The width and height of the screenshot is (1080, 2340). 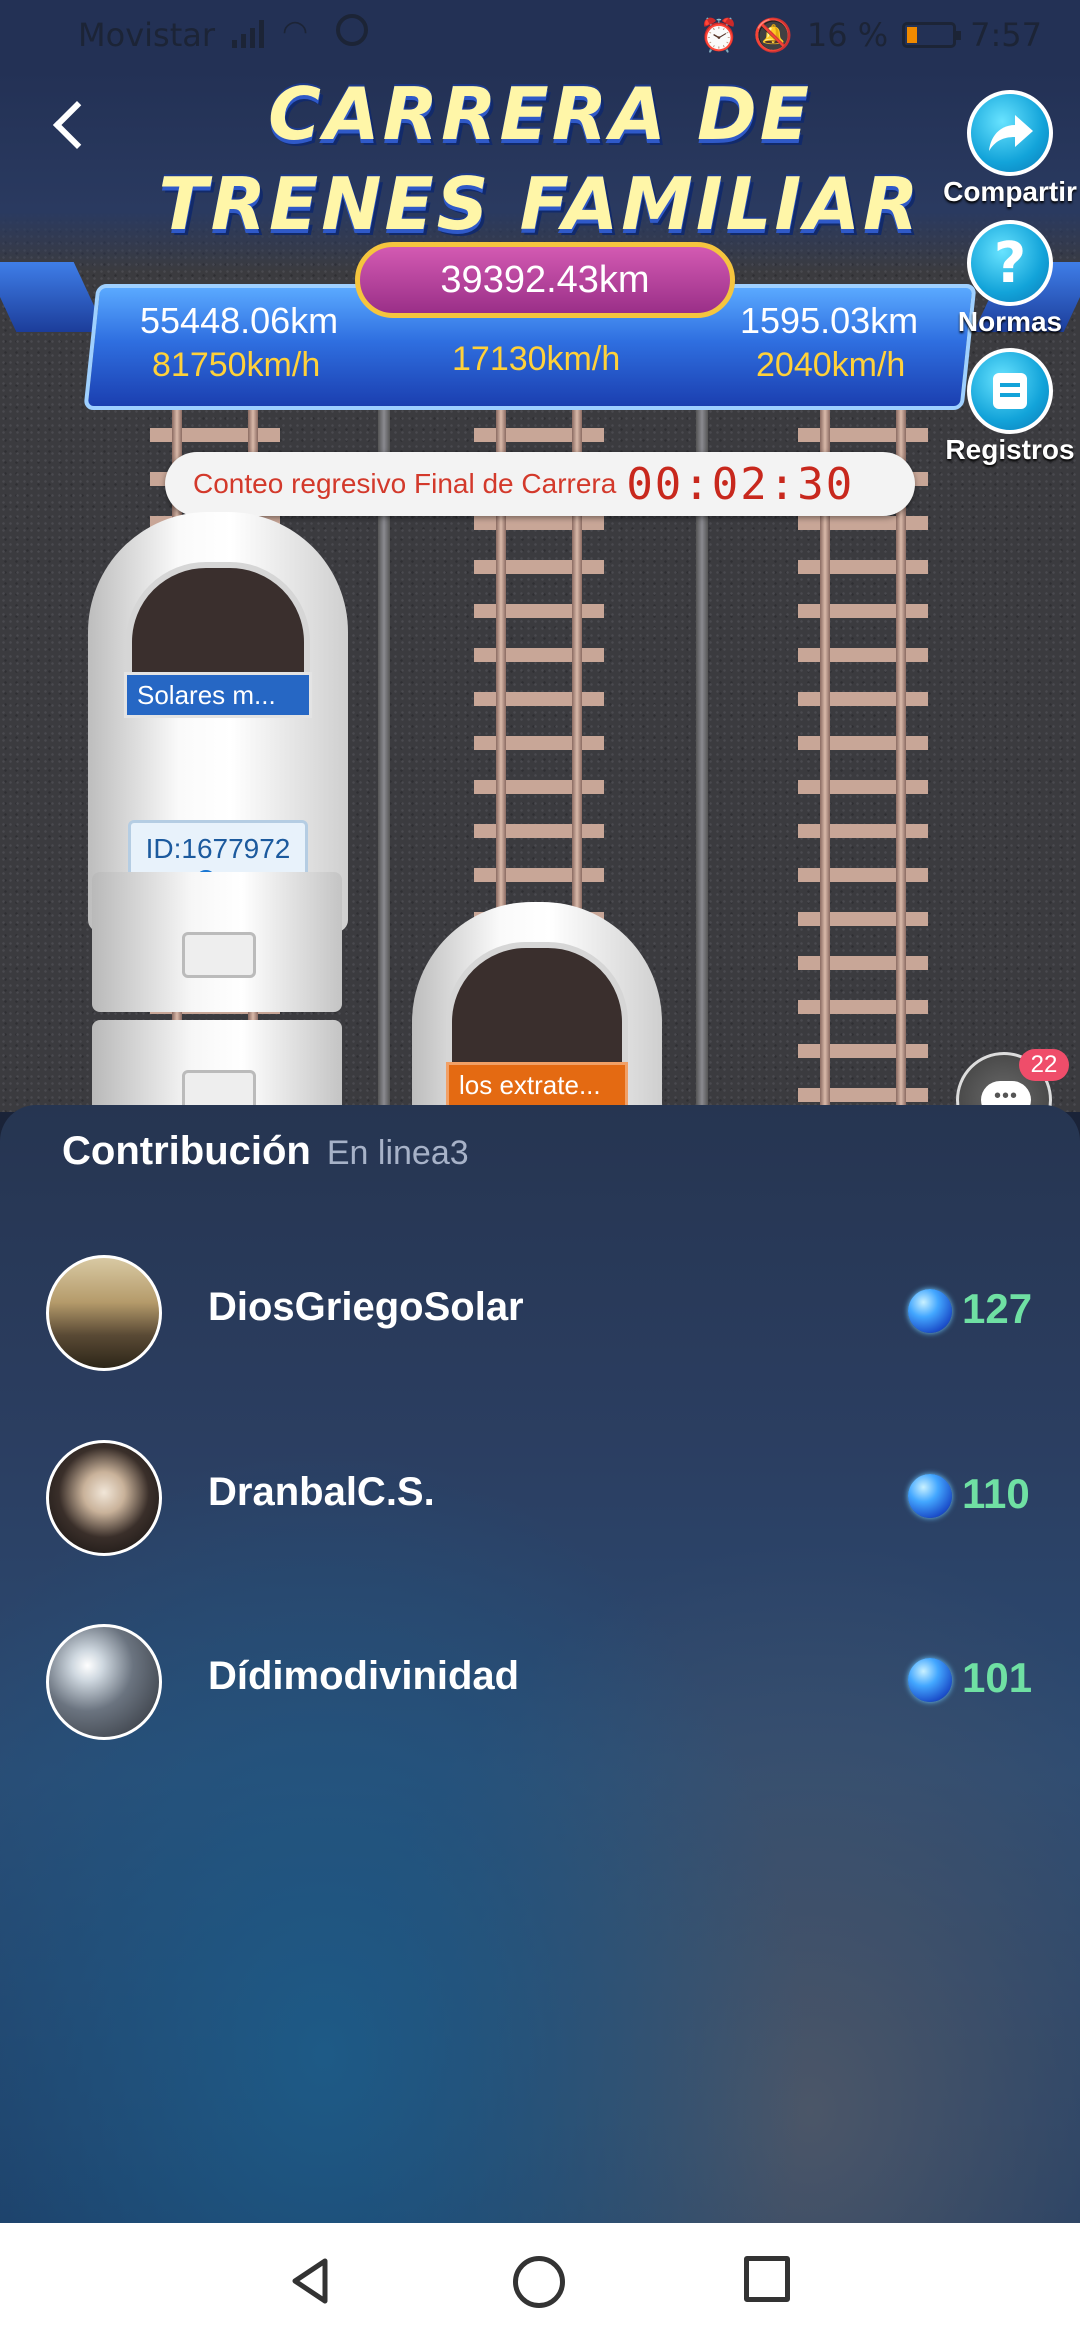 What do you see at coordinates (1006, 35) in the screenshot?
I see `clock: 7:57` at bounding box center [1006, 35].